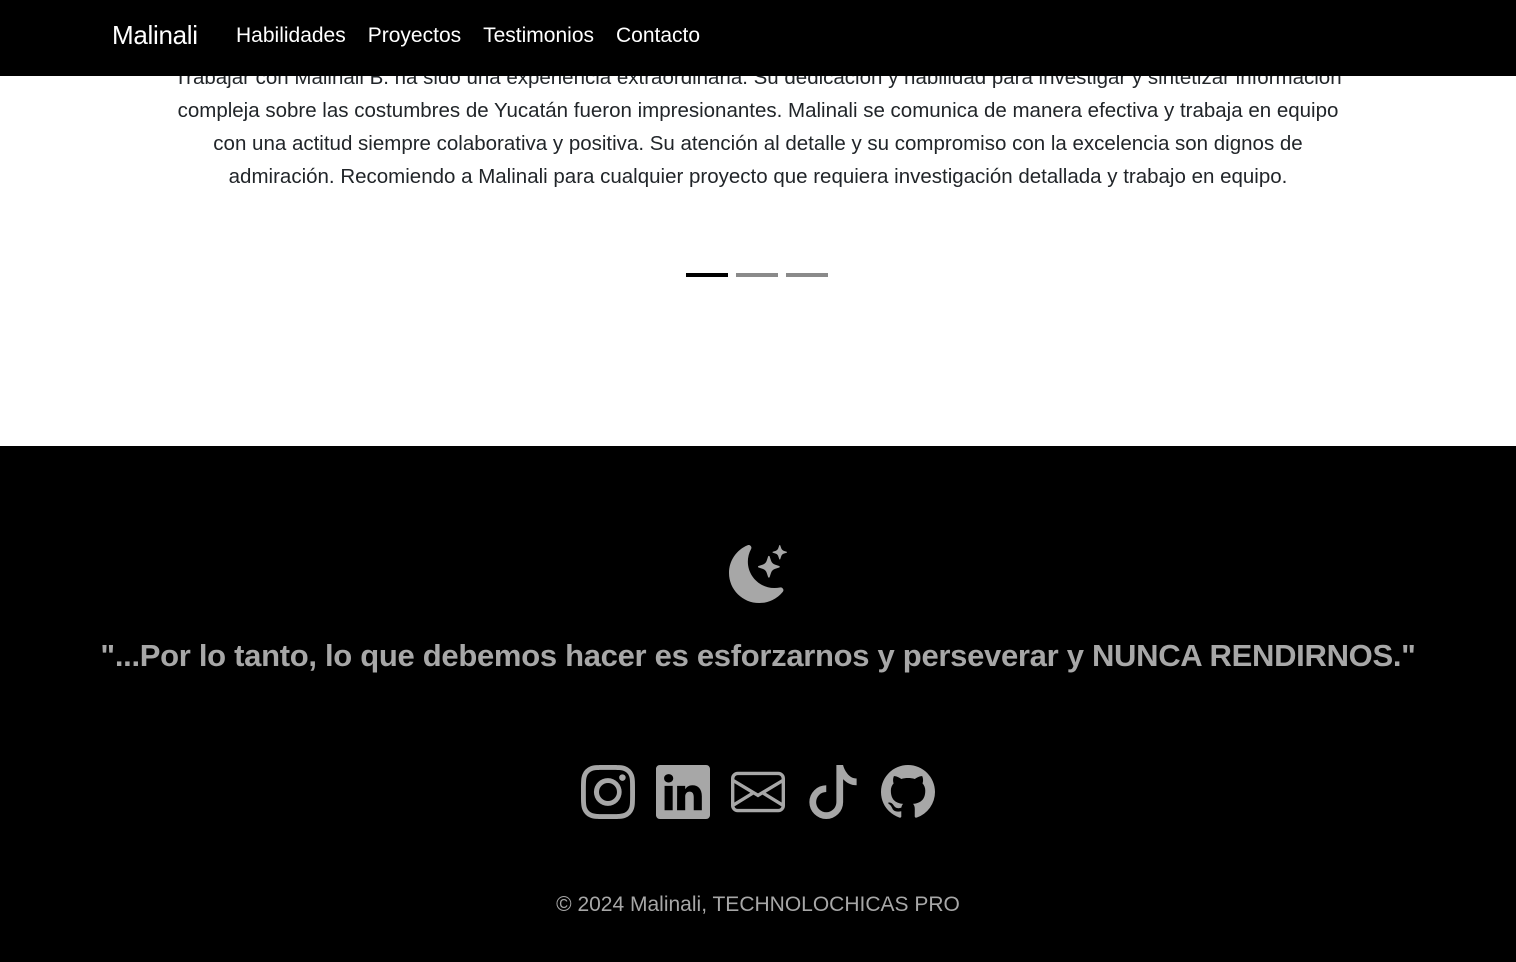  What do you see at coordinates (758, 574) in the screenshot?
I see `moon-stars-icon` at bounding box center [758, 574].